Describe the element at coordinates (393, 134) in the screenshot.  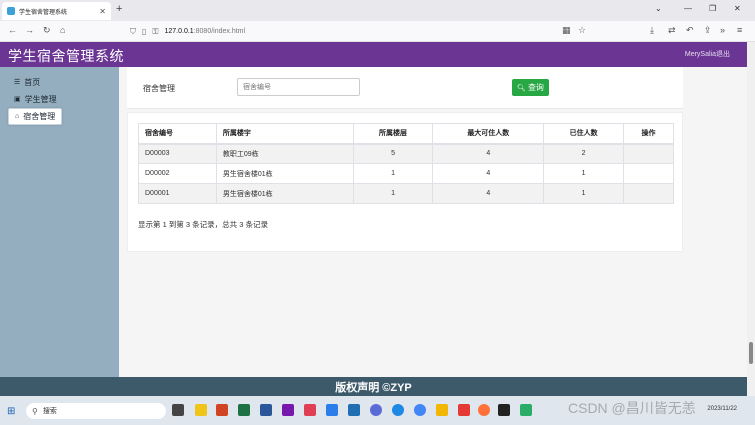
I see `column-header: 所属楼层` at that location.